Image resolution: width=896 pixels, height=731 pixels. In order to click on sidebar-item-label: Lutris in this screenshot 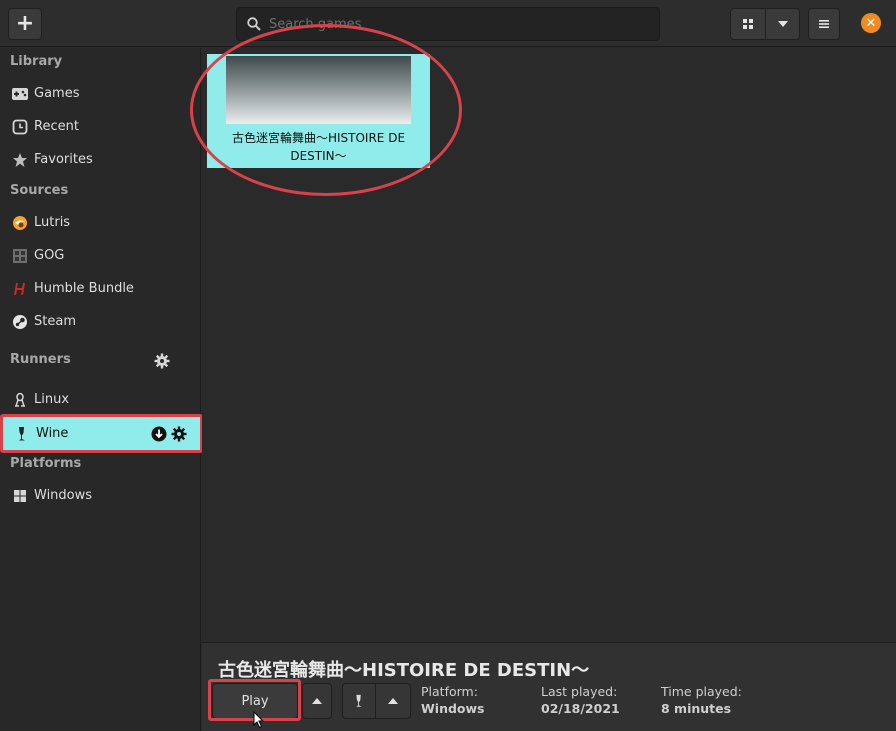, I will do `click(52, 222)`.